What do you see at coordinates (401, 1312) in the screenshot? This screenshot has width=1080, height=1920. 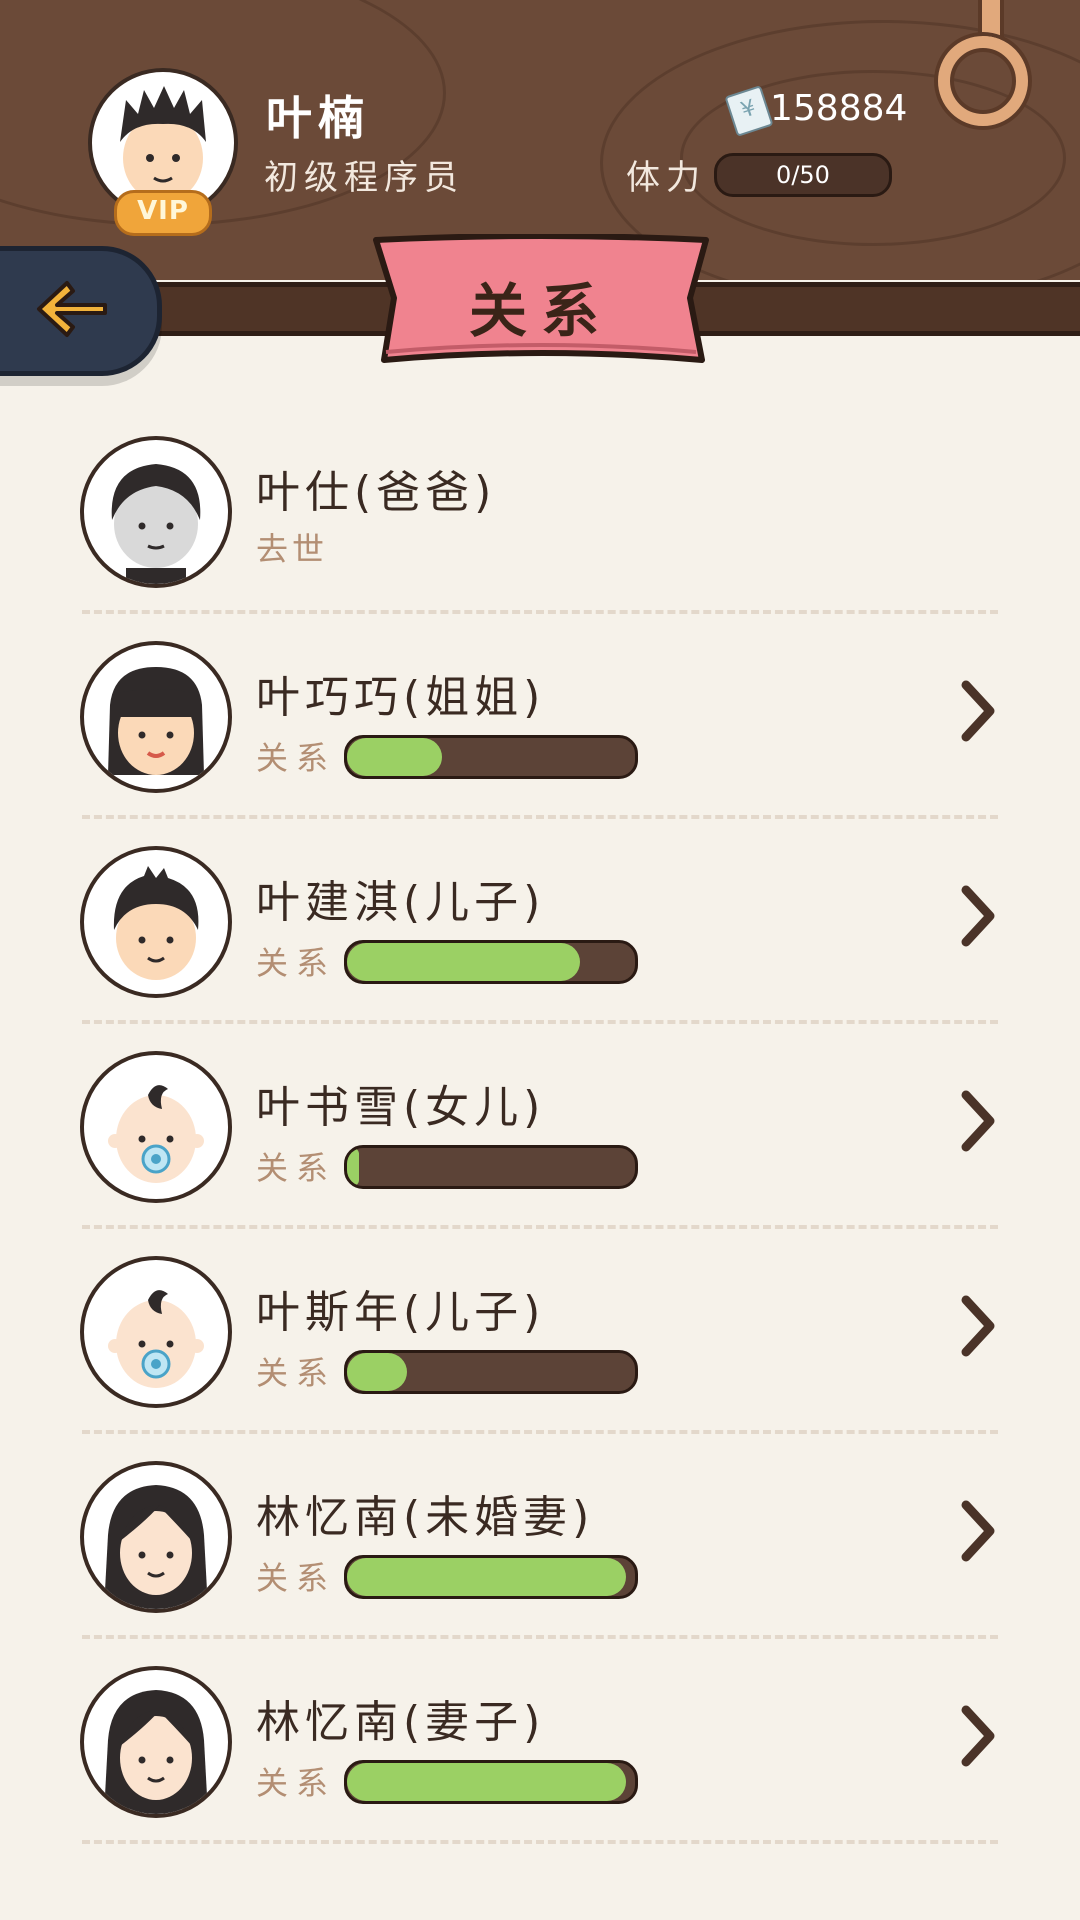 I see `relation-name: 叶斯年(儿子)` at bounding box center [401, 1312].